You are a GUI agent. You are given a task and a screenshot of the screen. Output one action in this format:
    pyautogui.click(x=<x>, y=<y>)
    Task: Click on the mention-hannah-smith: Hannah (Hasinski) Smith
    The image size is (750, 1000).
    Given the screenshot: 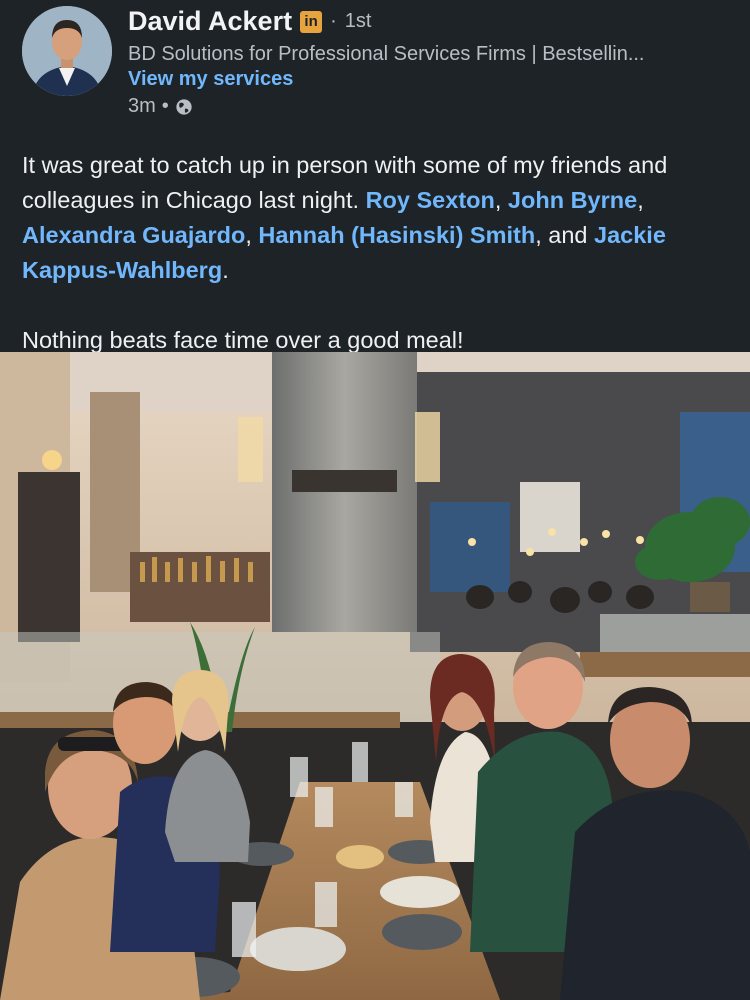 What is the action you would take?
    pyautogui.click(x=396, y=235)
    